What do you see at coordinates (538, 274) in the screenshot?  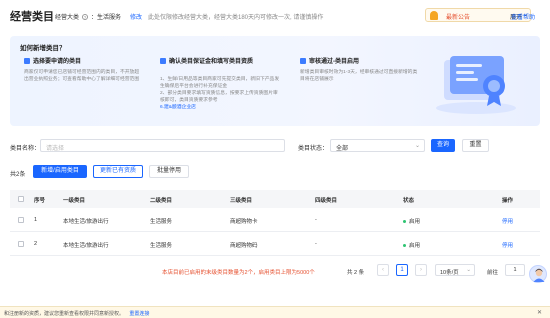 I see `assistant-avatar-icon` at bounding box center [538, 274].